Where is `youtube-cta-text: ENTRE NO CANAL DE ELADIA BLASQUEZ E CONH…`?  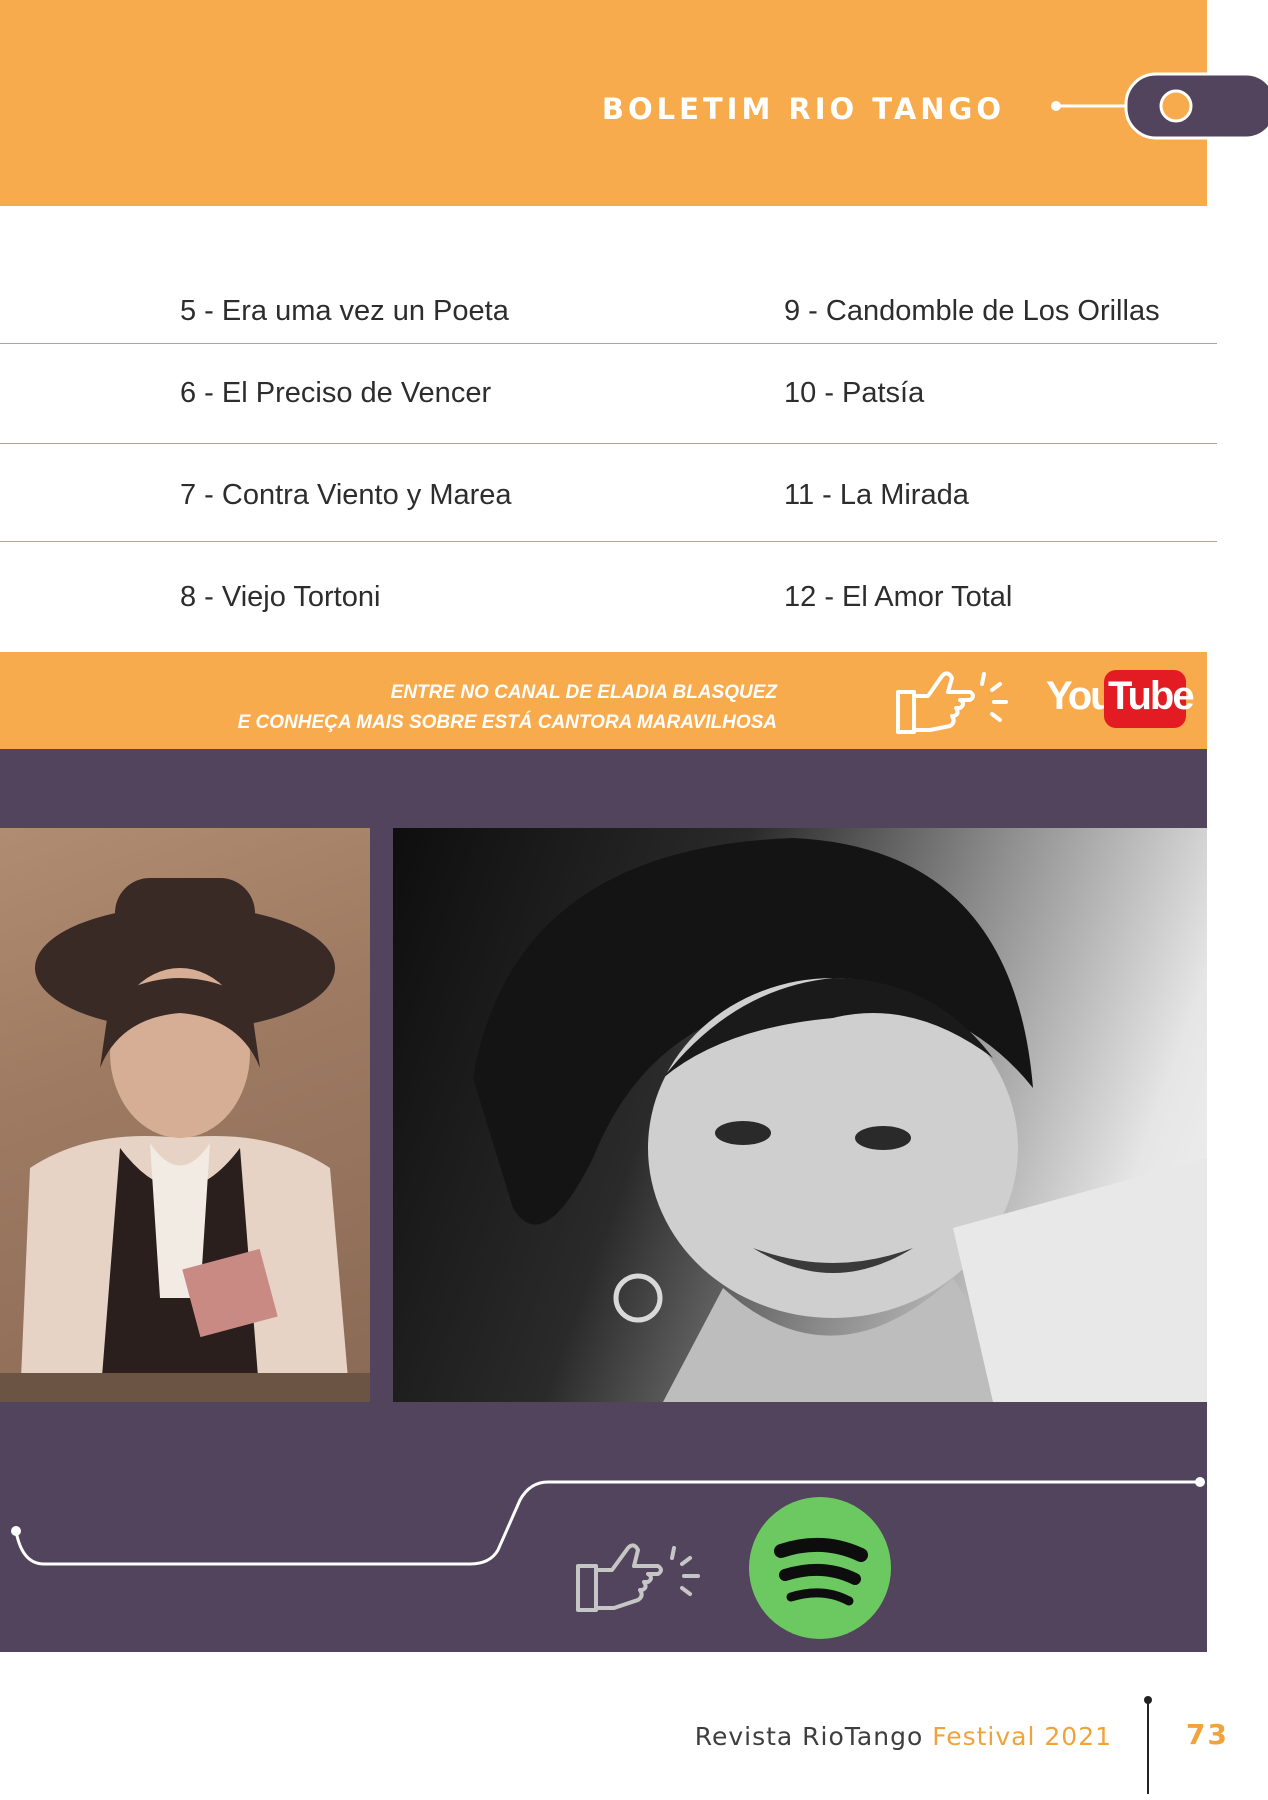 youtube-cta-text: ENTRE NO CANAL DE ELADIA BLASQUEZ E CONH… is located at coordinates (507, 708).